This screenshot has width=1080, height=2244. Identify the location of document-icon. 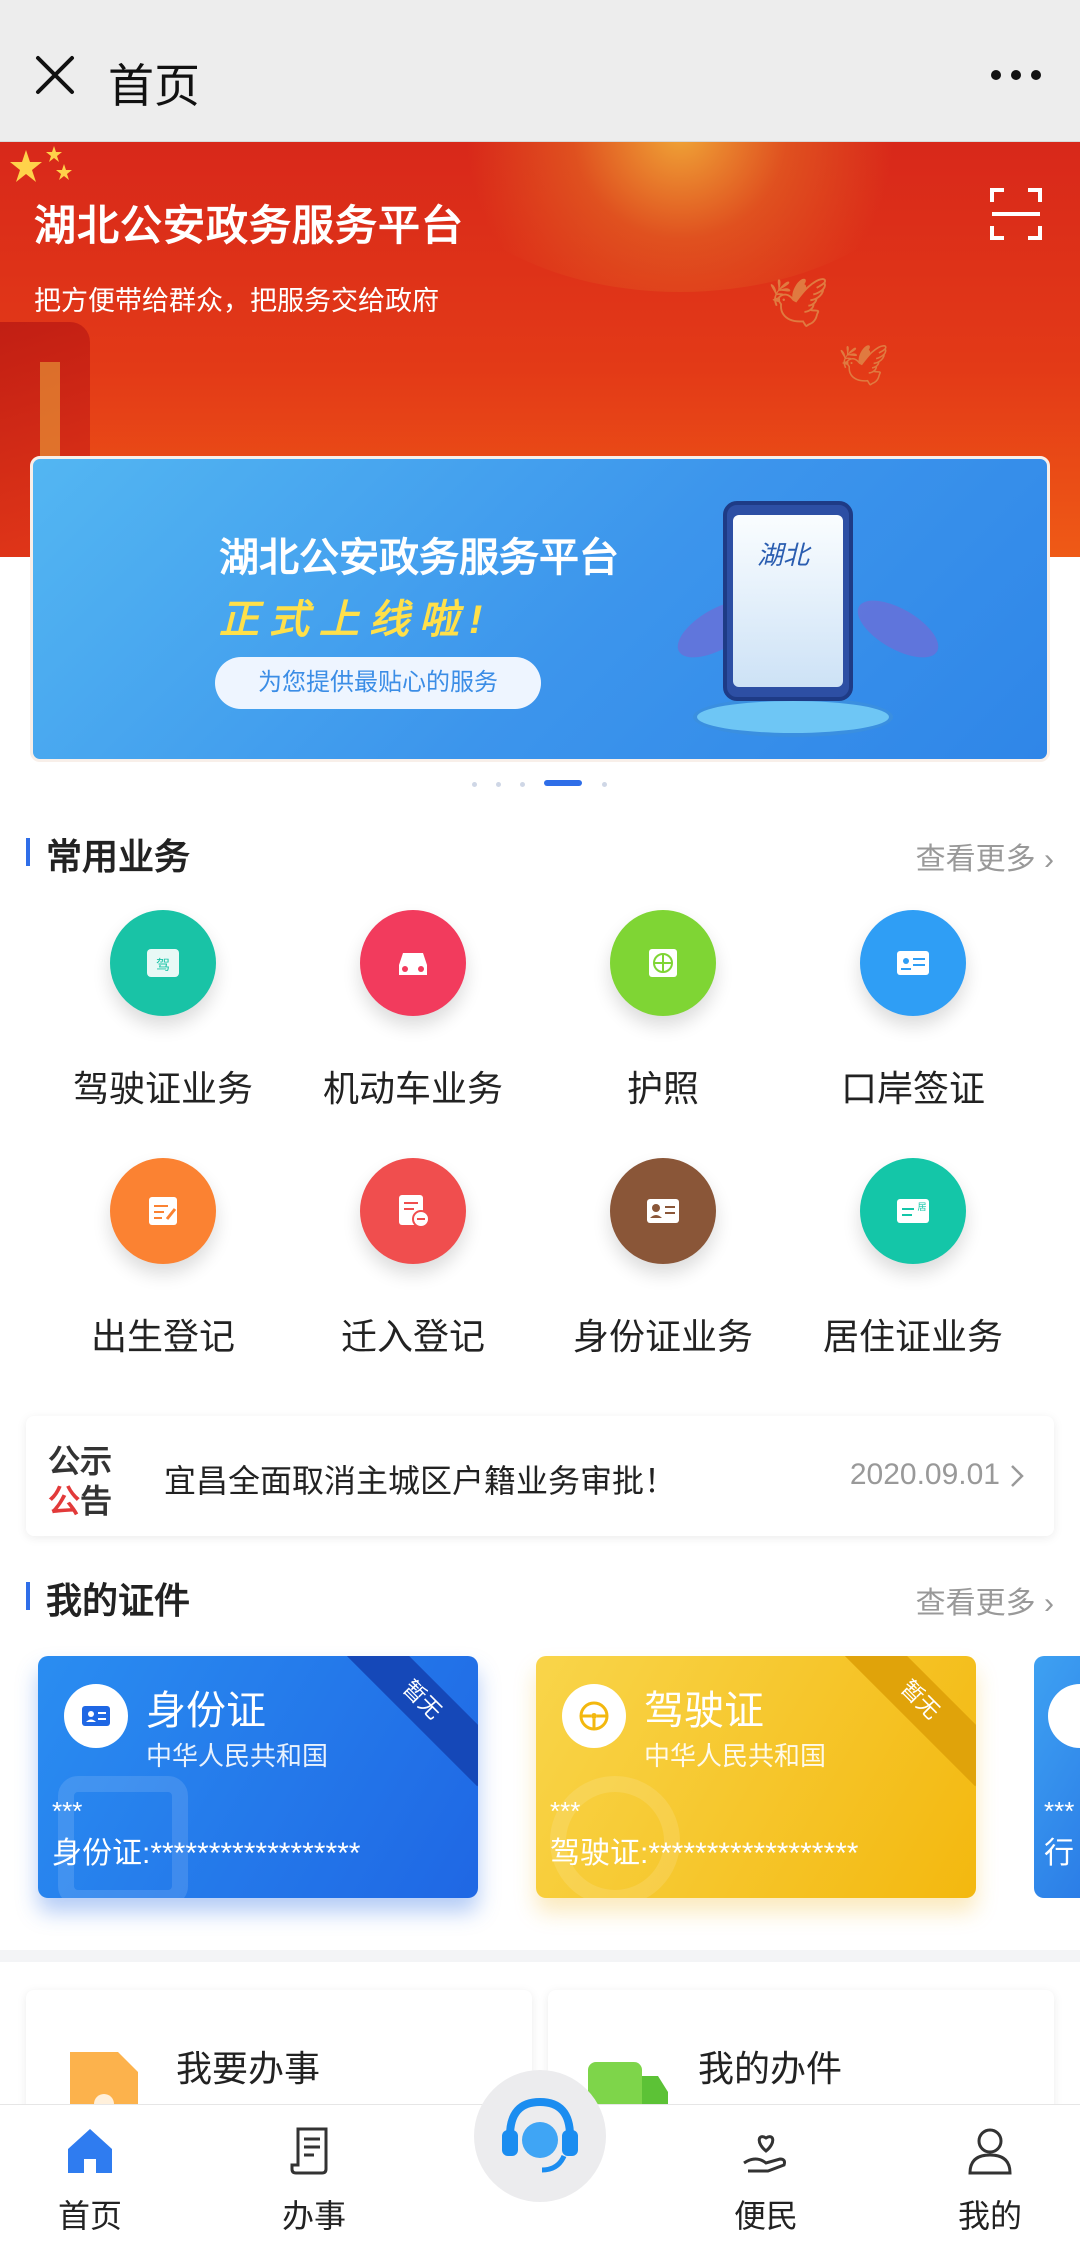
(309, 2151).